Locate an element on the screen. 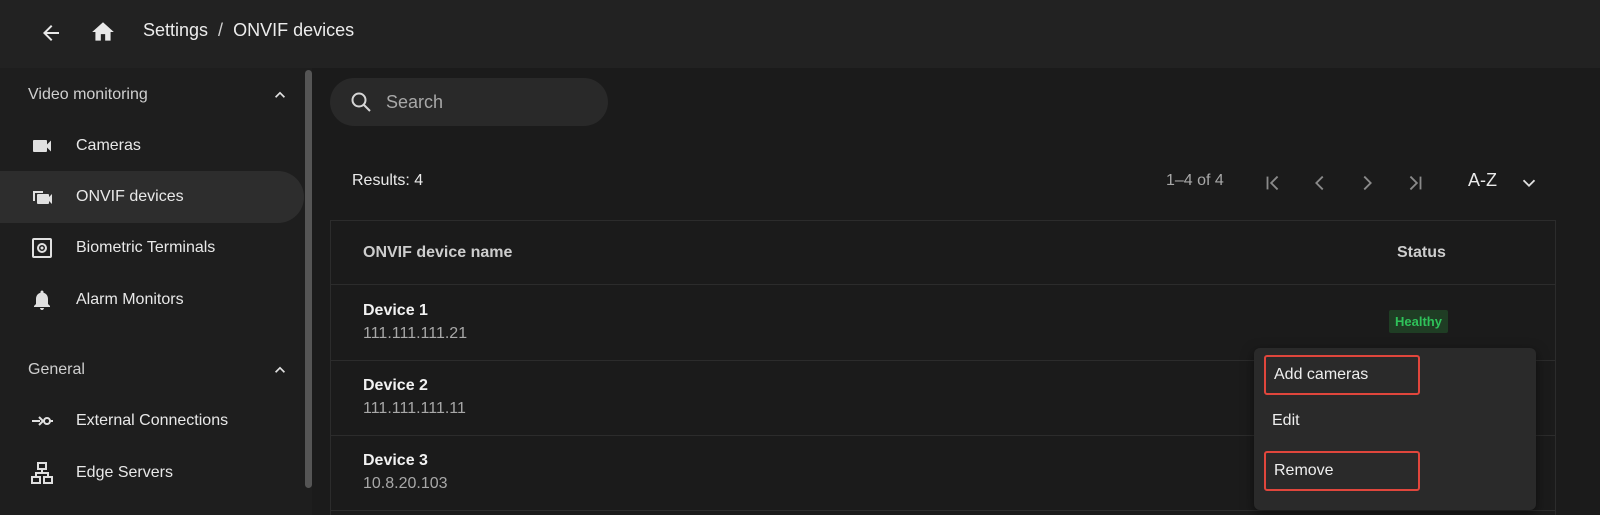 The image size is (1600, 515). status-badge: Healthy is located at coordinates (1418, 321).